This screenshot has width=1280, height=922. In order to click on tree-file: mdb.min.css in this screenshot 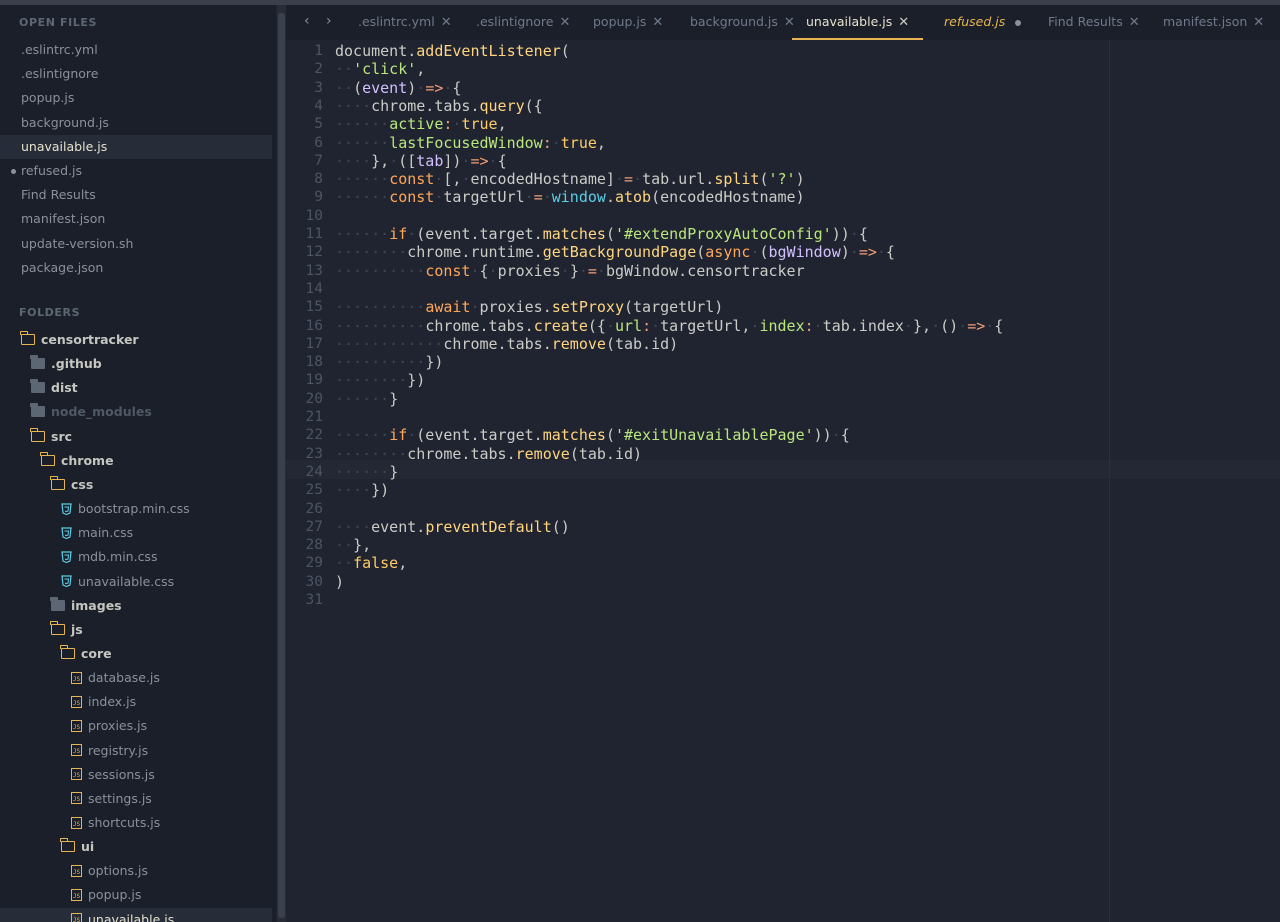, I will do `click(136, 557)`.